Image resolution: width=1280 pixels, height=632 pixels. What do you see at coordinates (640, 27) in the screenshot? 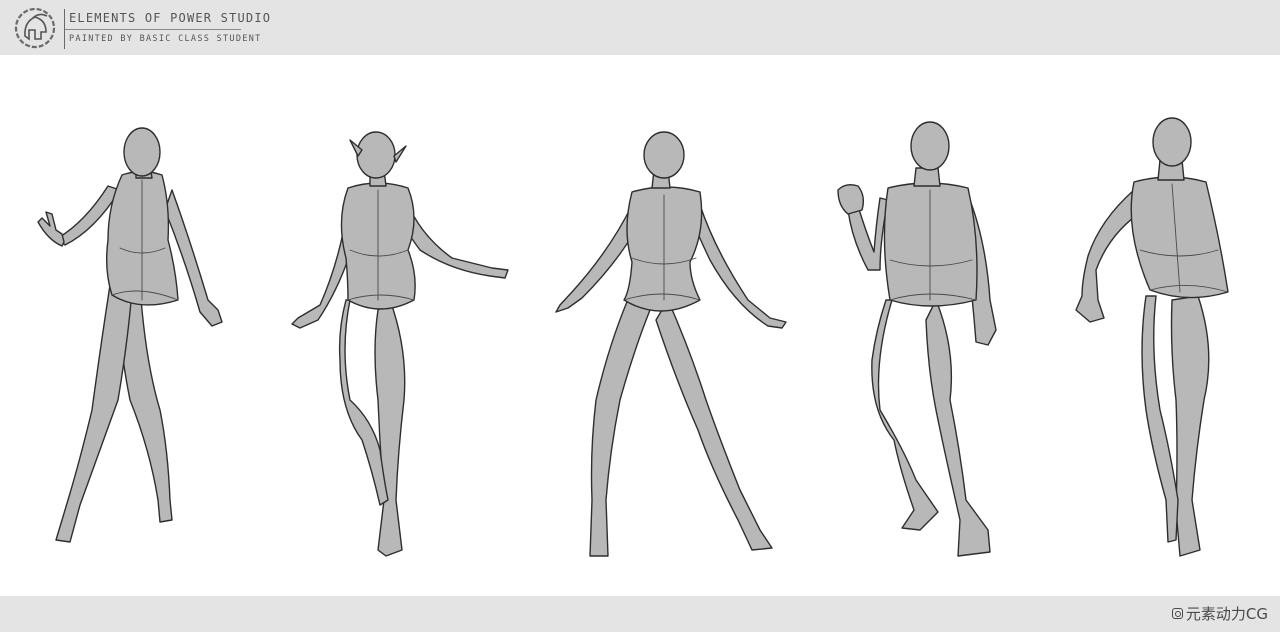
I see `header-band` at bounding box center [640, 27].